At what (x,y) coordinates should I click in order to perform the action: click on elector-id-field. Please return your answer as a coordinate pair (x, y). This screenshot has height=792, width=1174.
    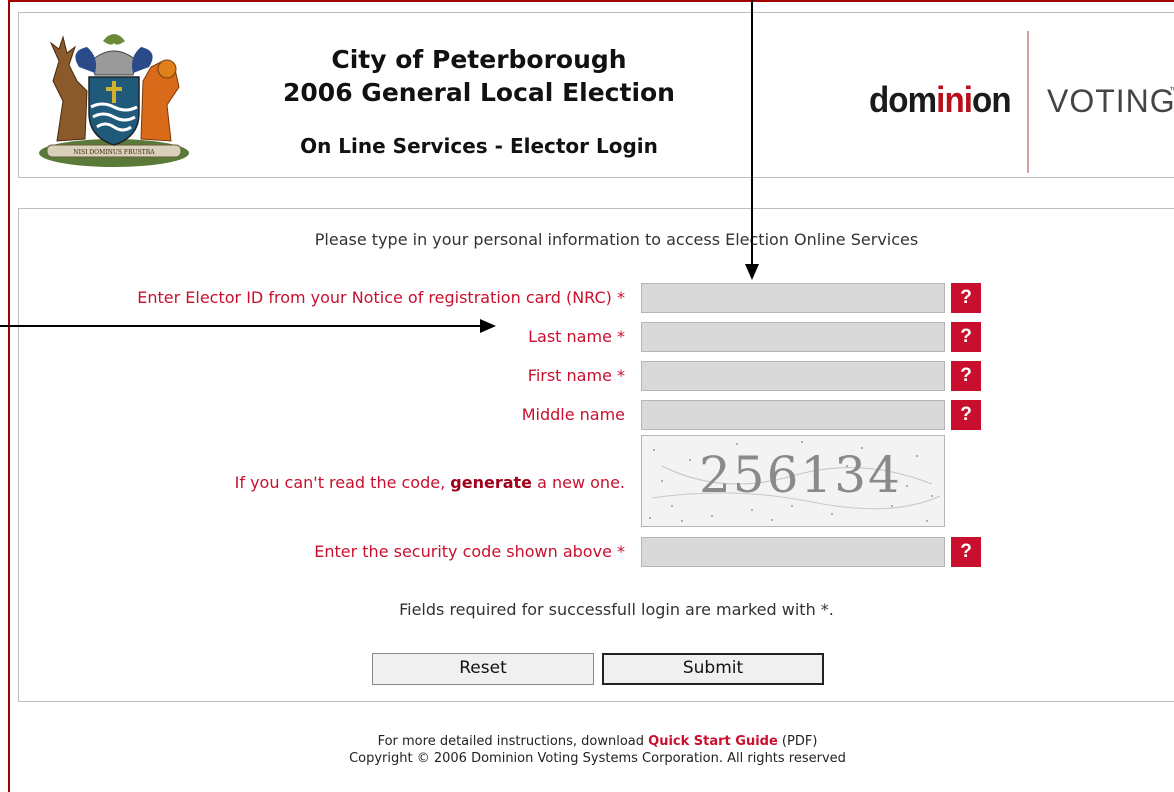
    Looking at the image, I should click on (793, 298).